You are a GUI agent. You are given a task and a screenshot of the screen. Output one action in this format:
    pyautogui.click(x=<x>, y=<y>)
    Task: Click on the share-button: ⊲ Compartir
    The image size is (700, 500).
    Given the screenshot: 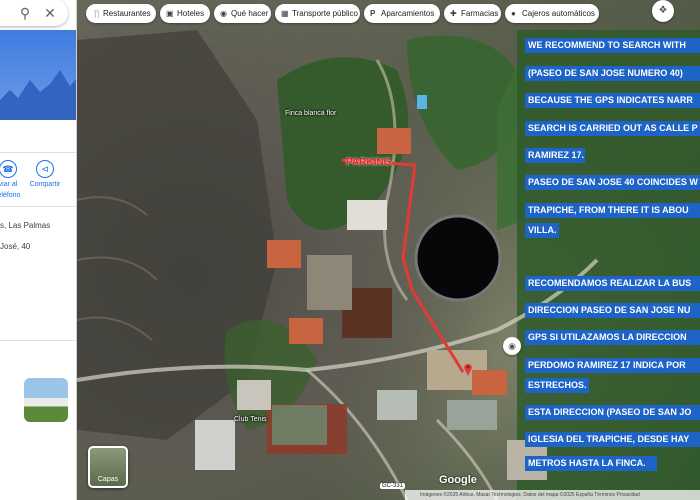 What is the action you would take?
    pyautogui.click(x=45, y=174)
    